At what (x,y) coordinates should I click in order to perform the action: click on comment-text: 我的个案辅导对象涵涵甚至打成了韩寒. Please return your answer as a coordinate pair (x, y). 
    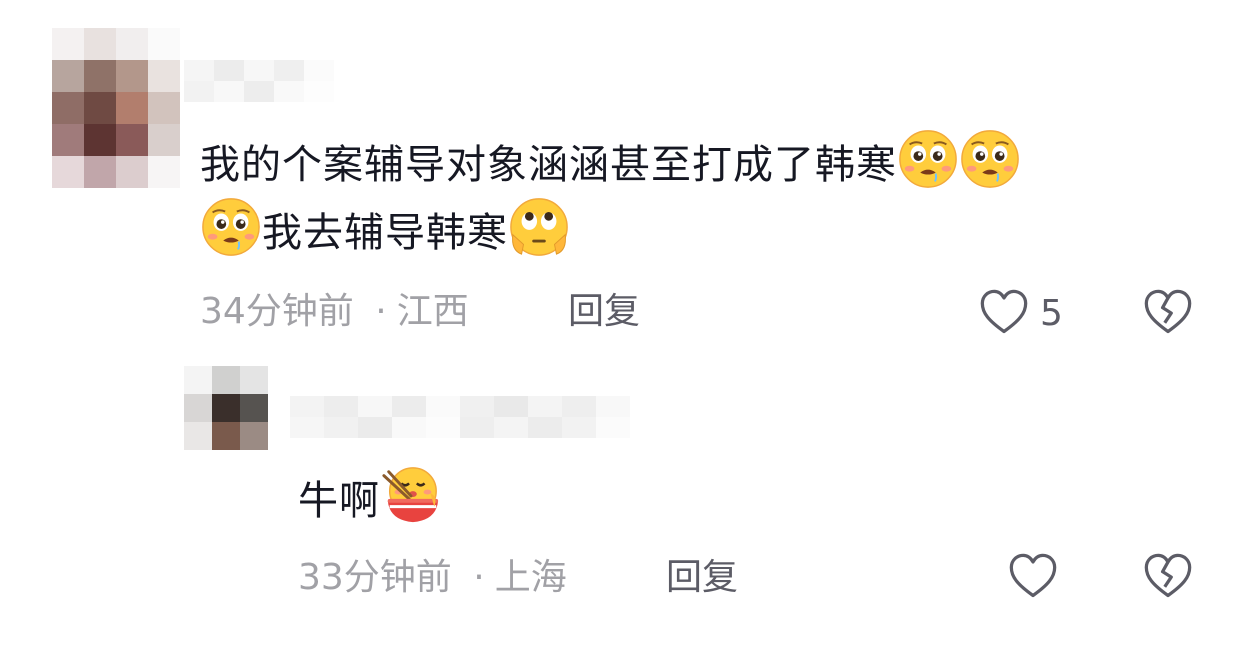
    Looking at the image, I should click on (610, 161).